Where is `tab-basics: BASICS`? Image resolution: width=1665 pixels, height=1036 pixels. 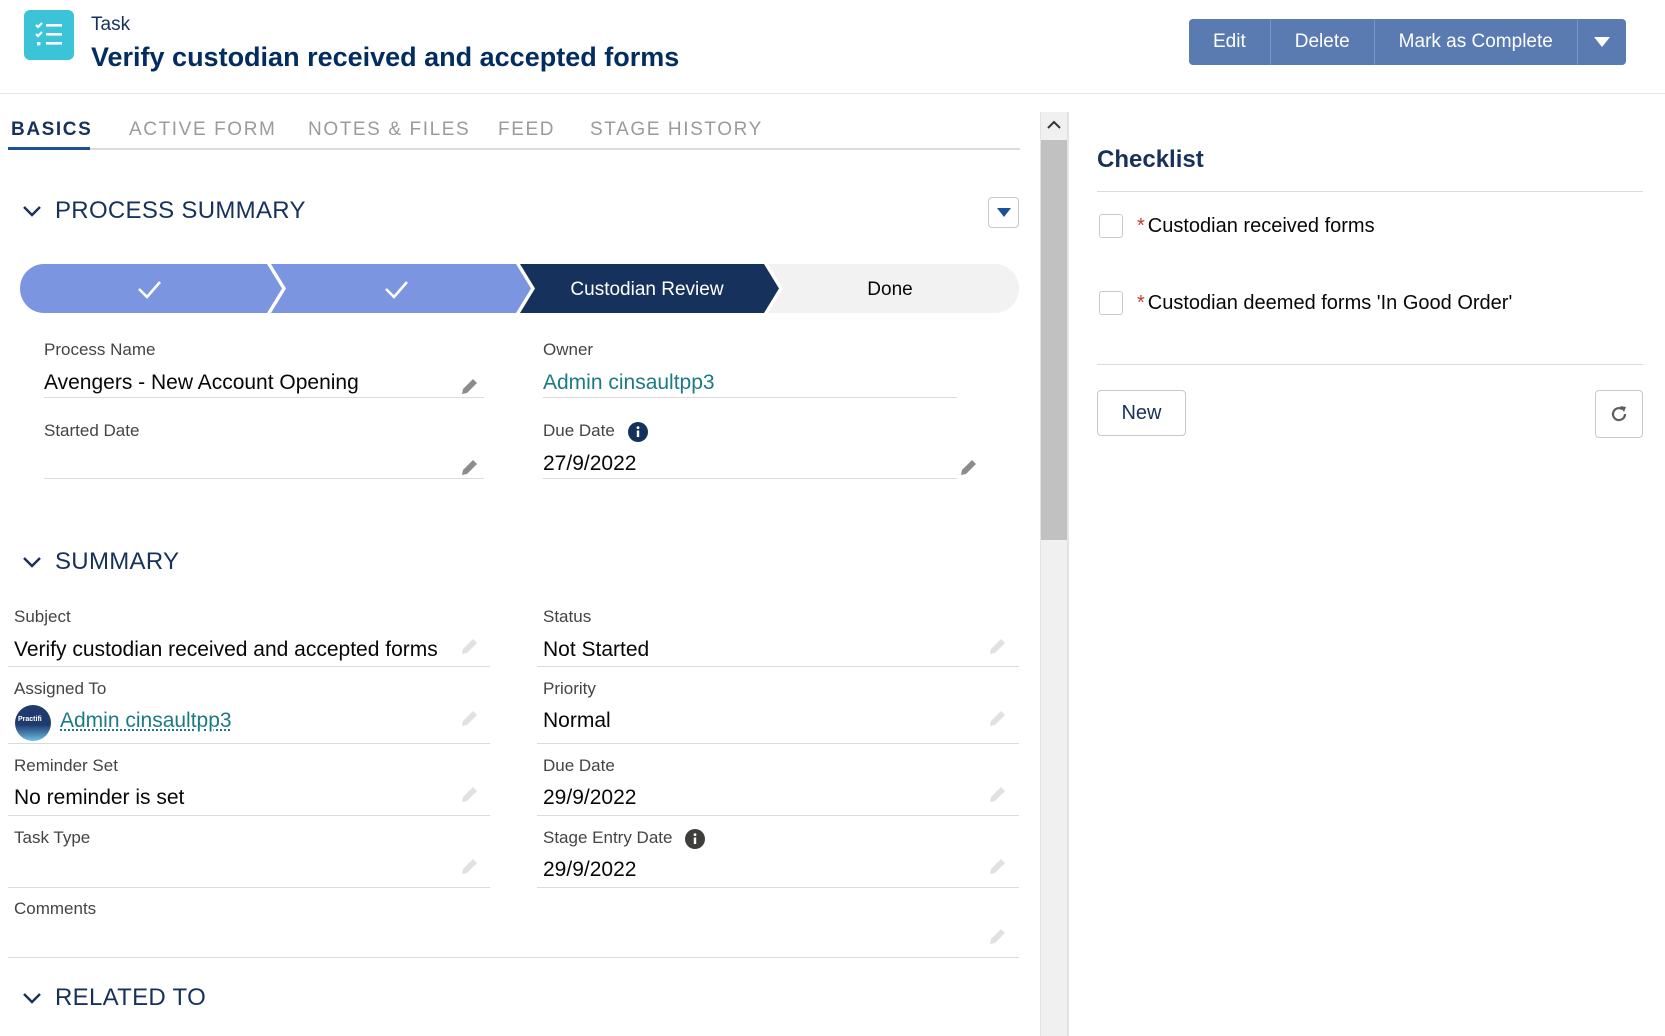 tab-basics: BASICS is located at coordinates (51, 130).